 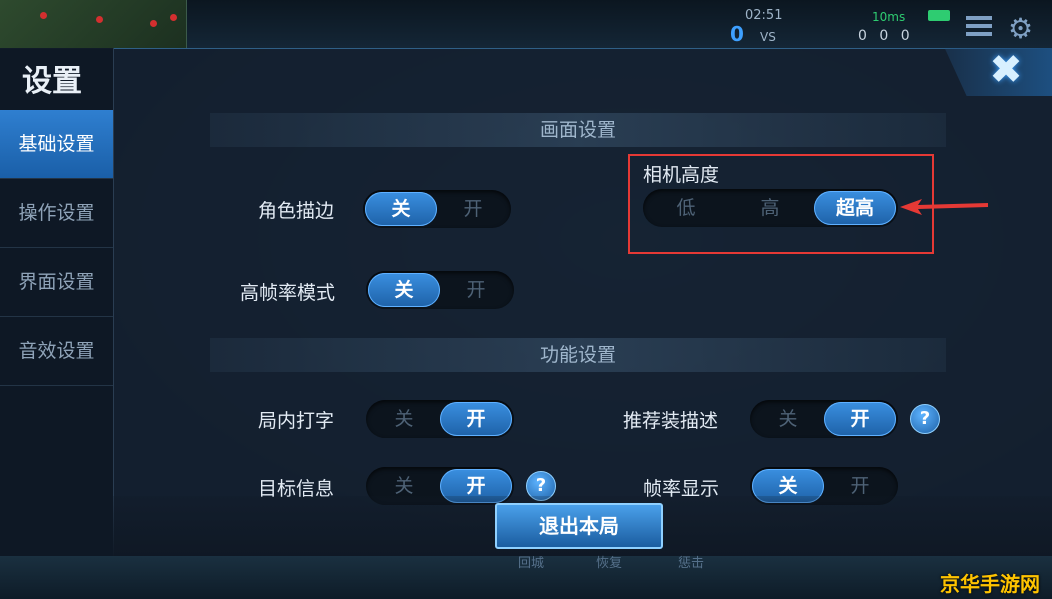 What do you see at coordinates (578, 130) in the screenshot?
I see `section-display: 画面设置` at bounding box center [578, 130].